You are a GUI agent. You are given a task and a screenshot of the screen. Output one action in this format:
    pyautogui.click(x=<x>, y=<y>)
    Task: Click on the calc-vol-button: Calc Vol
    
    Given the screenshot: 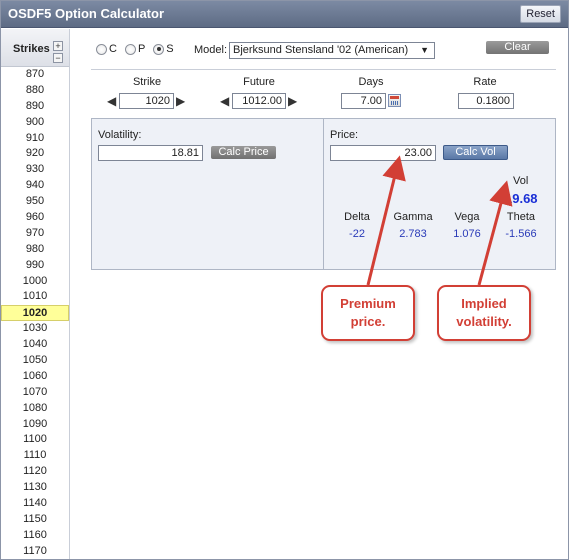 What is the action you would take?
    pyautogui.click(x=475, y=152)
    